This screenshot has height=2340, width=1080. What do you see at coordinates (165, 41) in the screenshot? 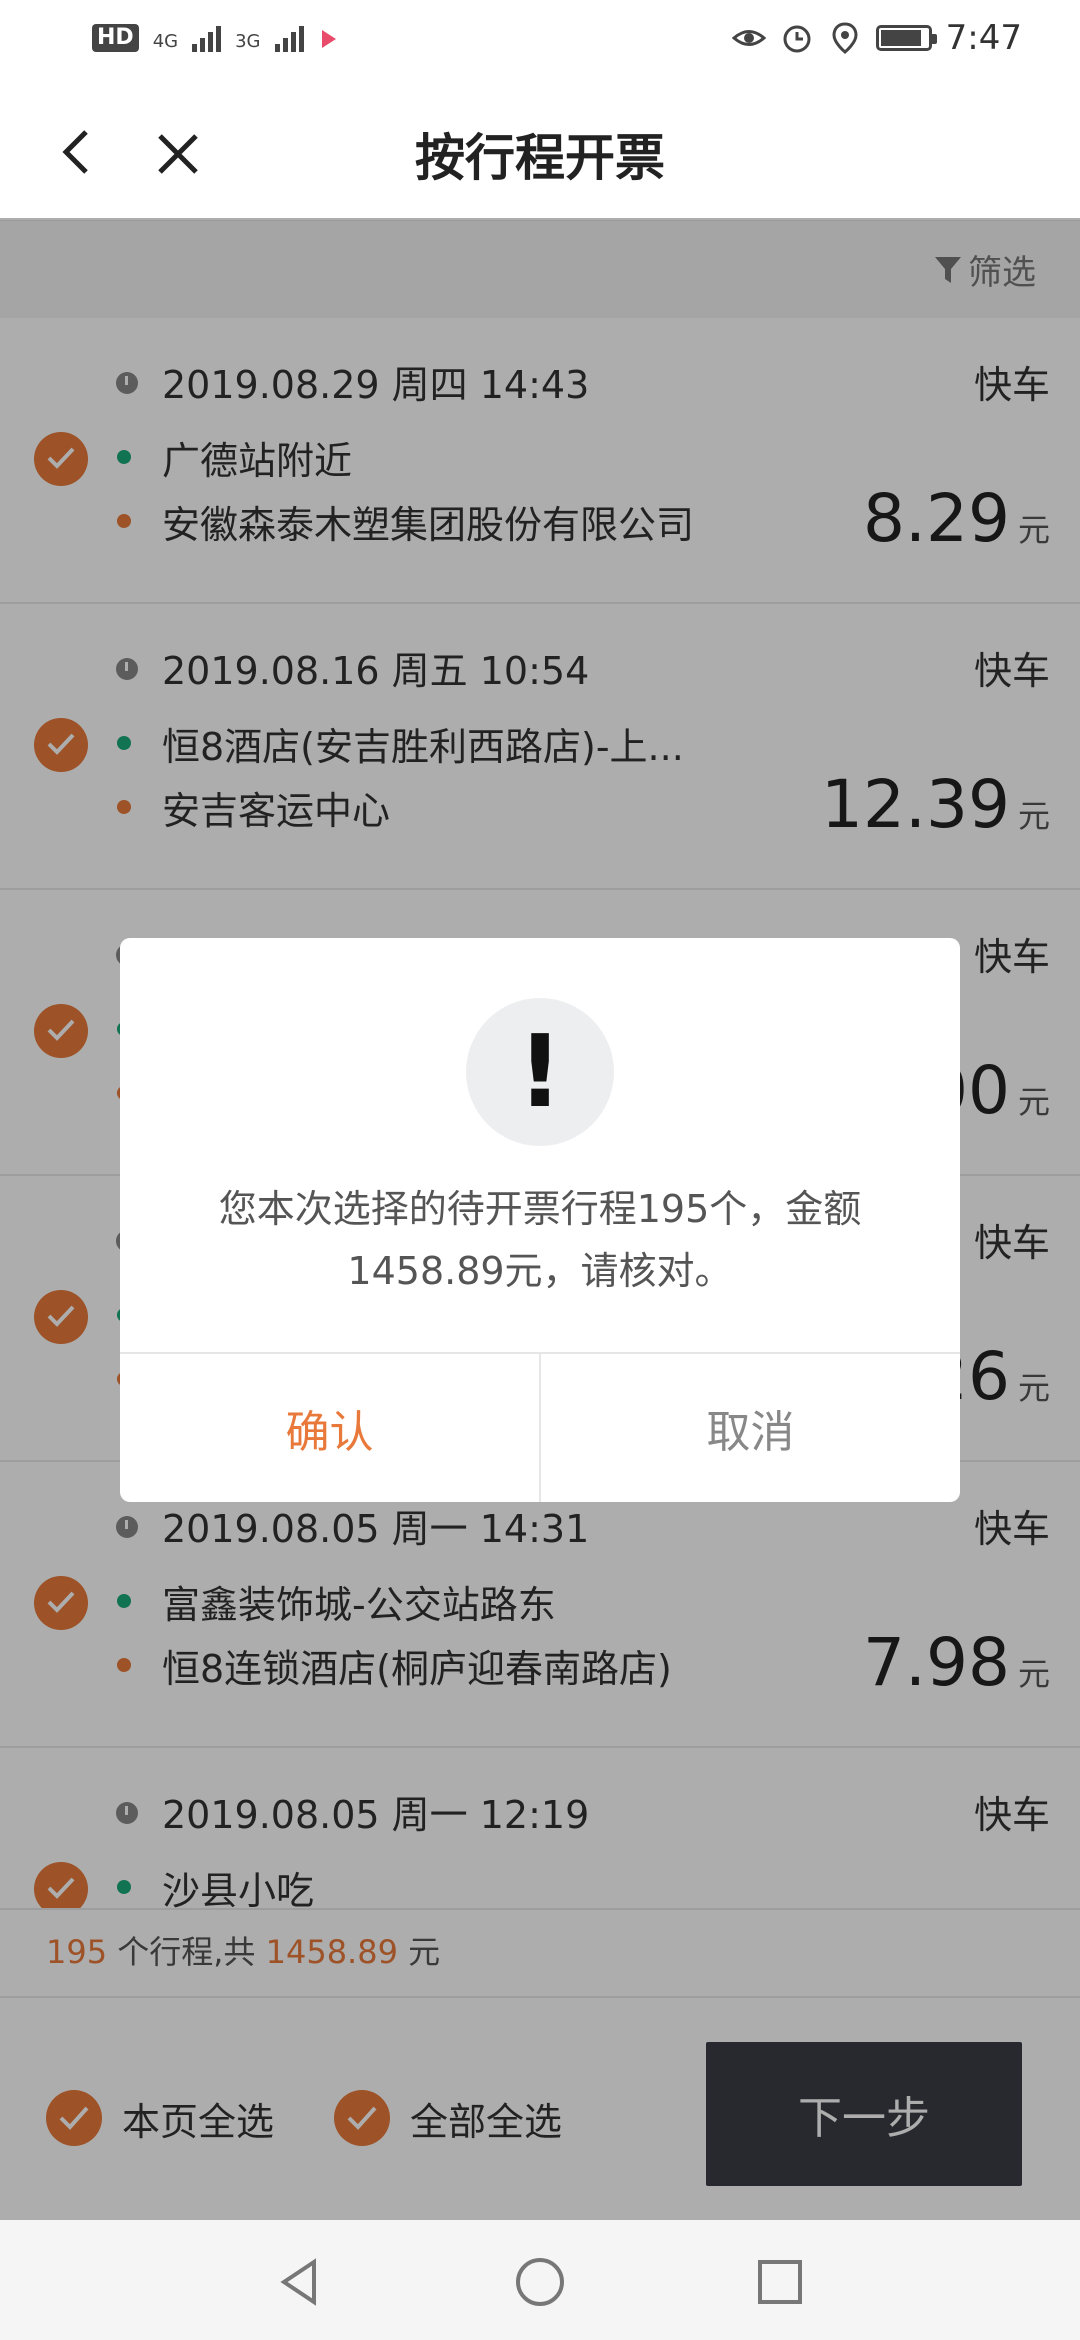
I see `network-4g-label: 4G` at bounding box center [165, 41].